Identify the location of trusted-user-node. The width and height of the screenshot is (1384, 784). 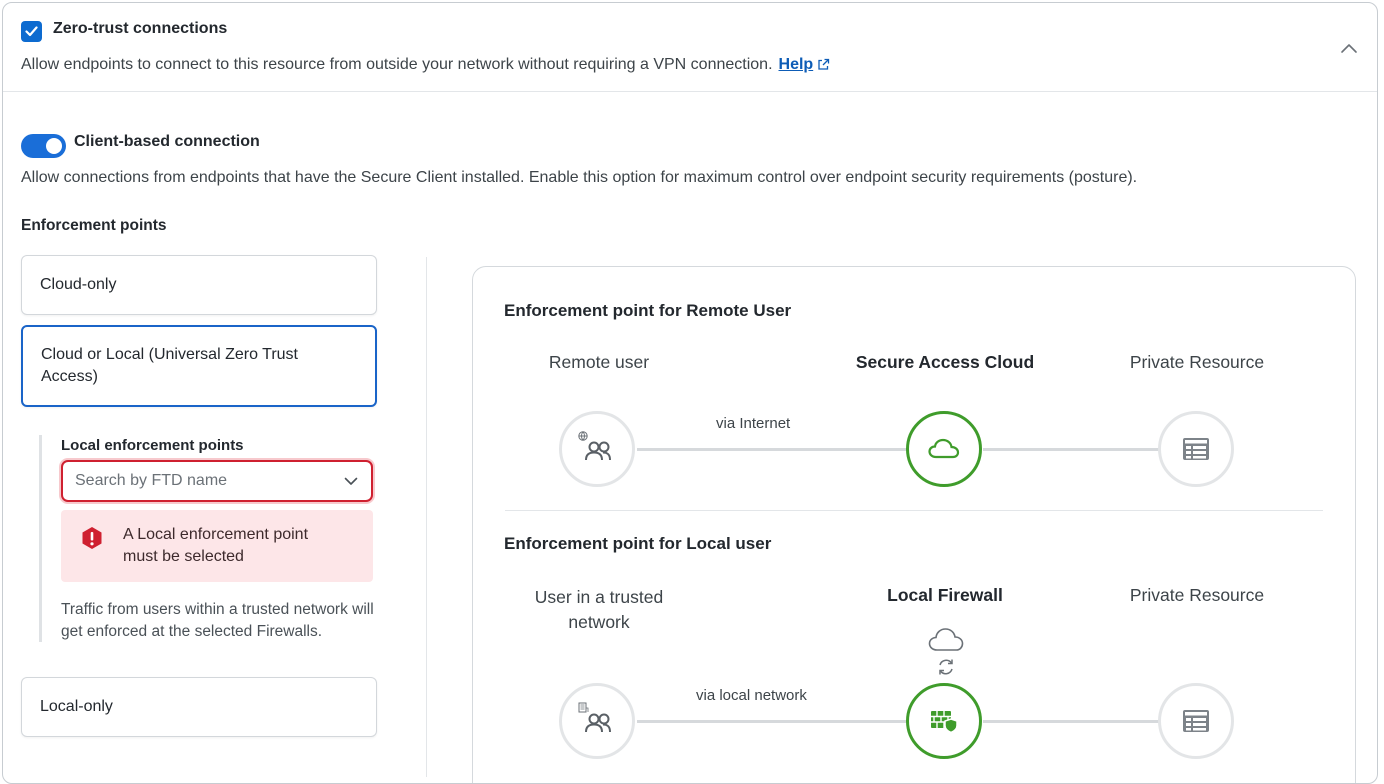
(597, 721).